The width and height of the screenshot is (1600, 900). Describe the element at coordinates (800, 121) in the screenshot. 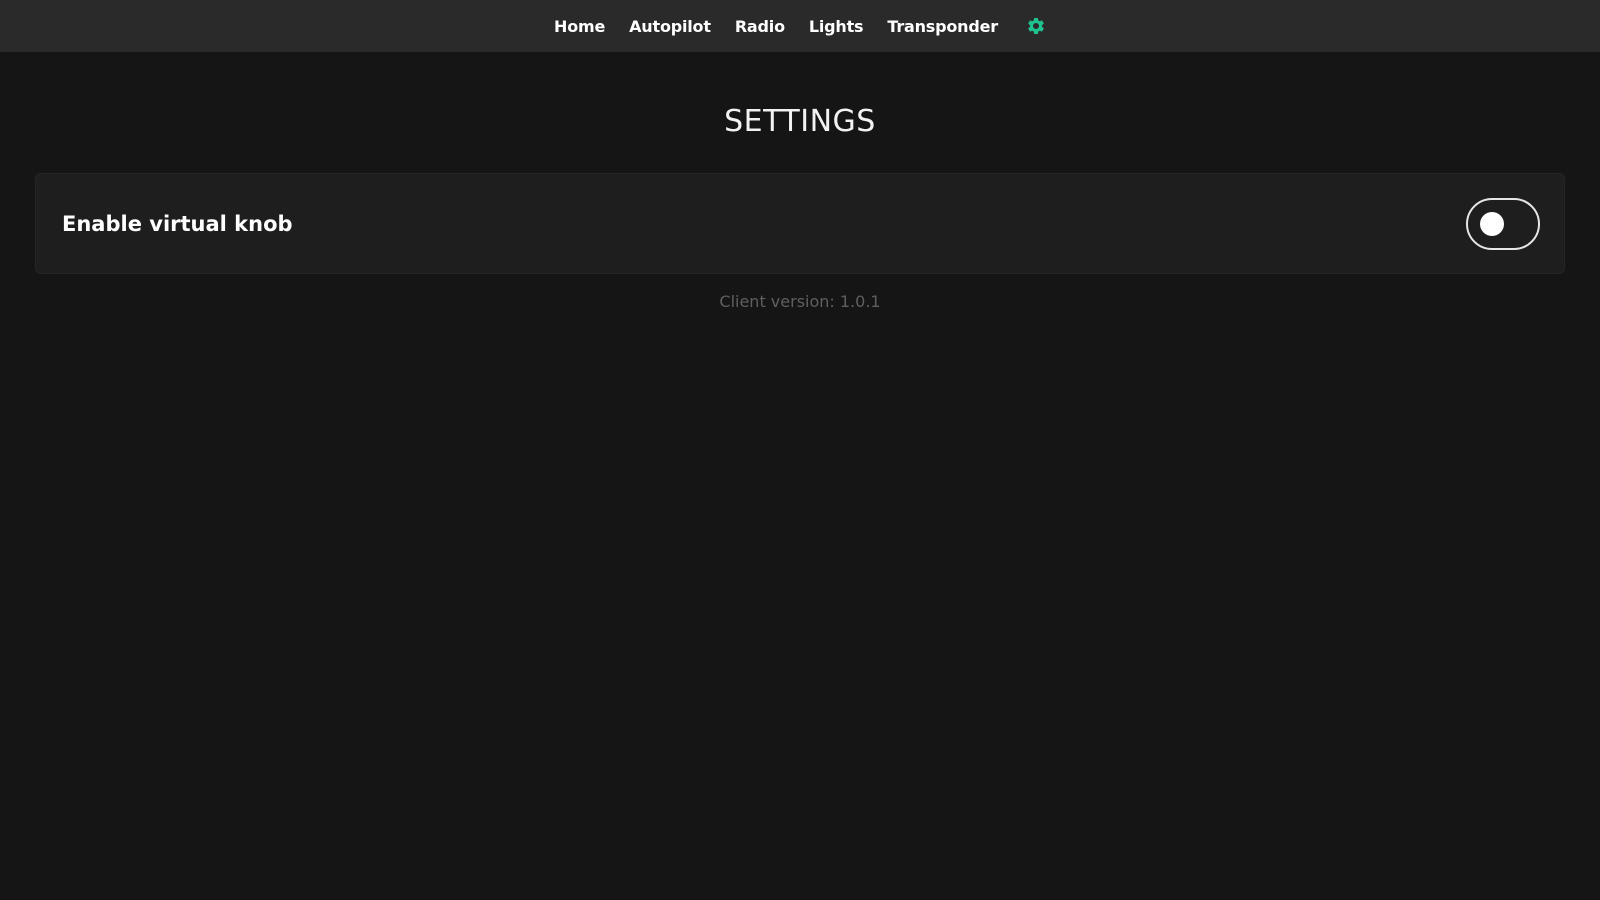

I see `page-title: SETTINGS` at that location.